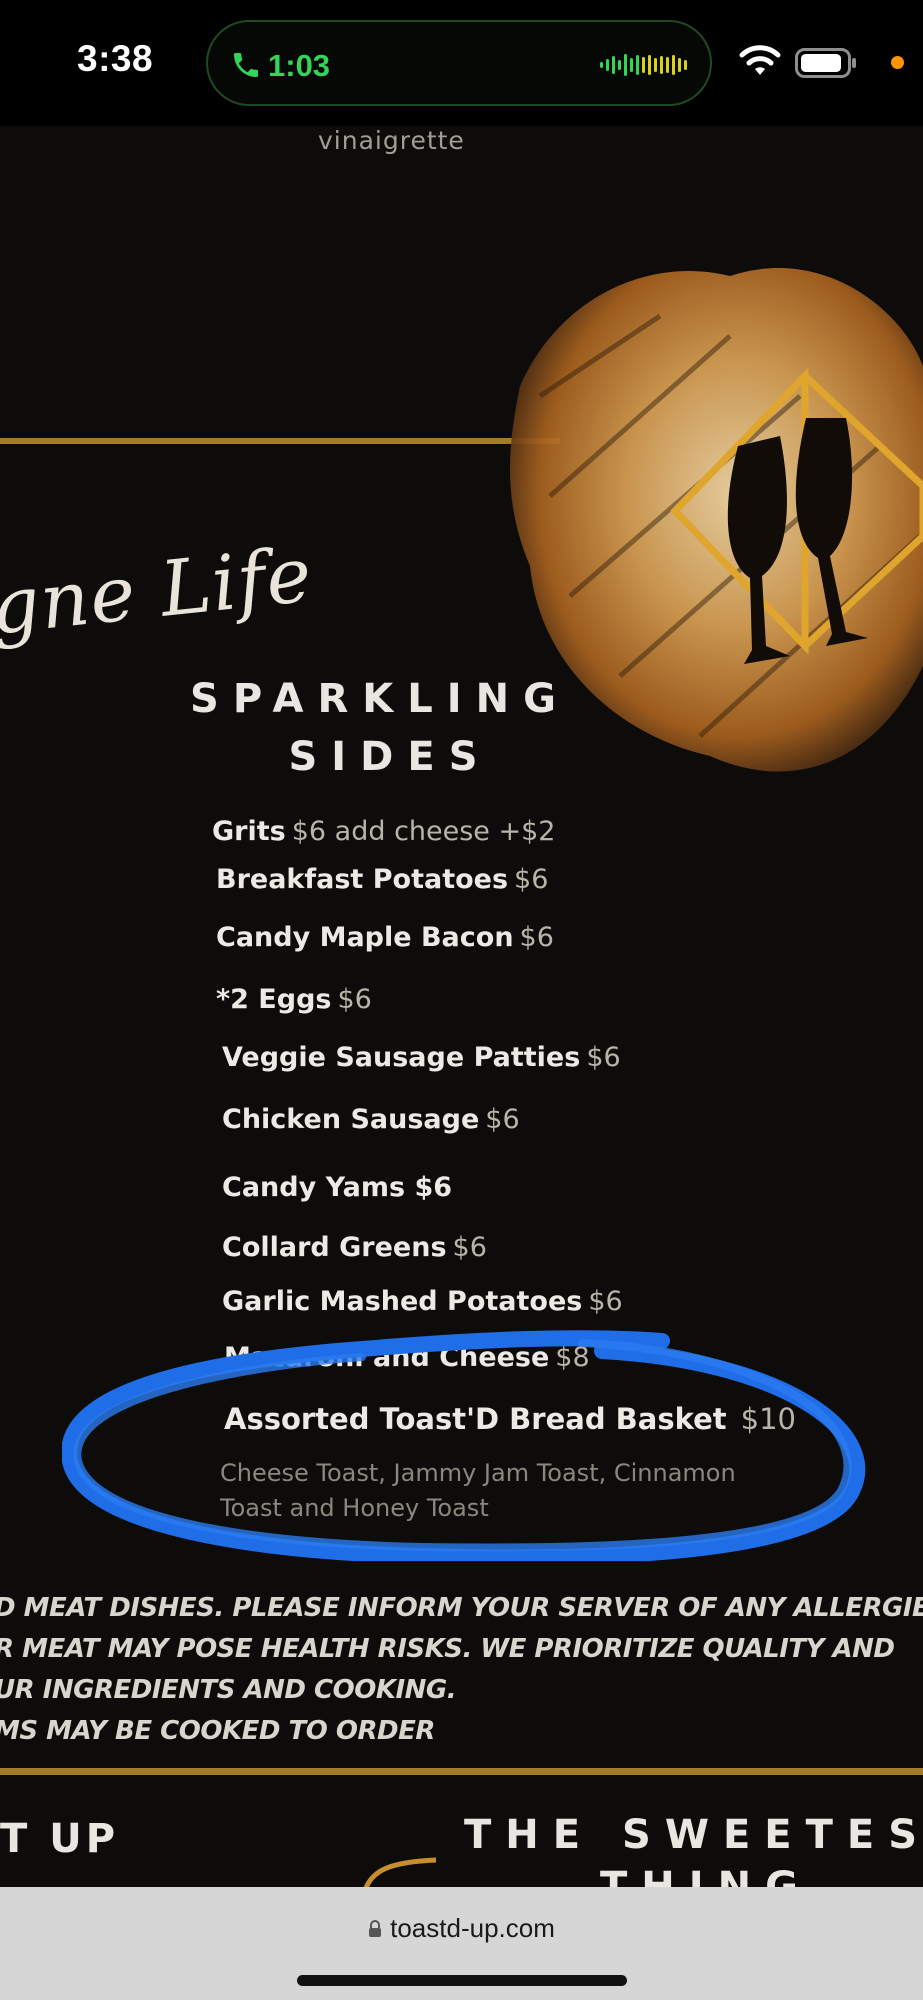 Image resolution: width=923 pixels, height=2000 pixels. I want to click on section-heading-right: THE SWEETEST, so click(693, 1835).